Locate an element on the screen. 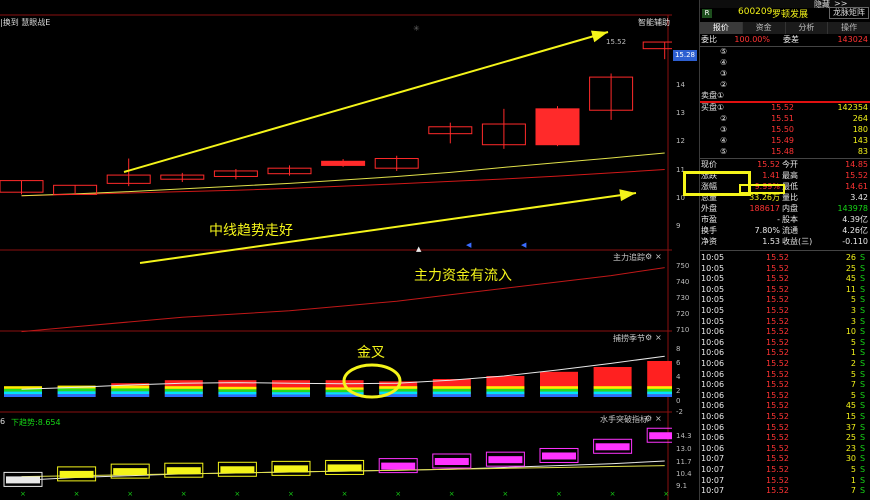 The width and height of the screenshot is (870, 500). highlight-box-pct is located at coordinates (762, 189).